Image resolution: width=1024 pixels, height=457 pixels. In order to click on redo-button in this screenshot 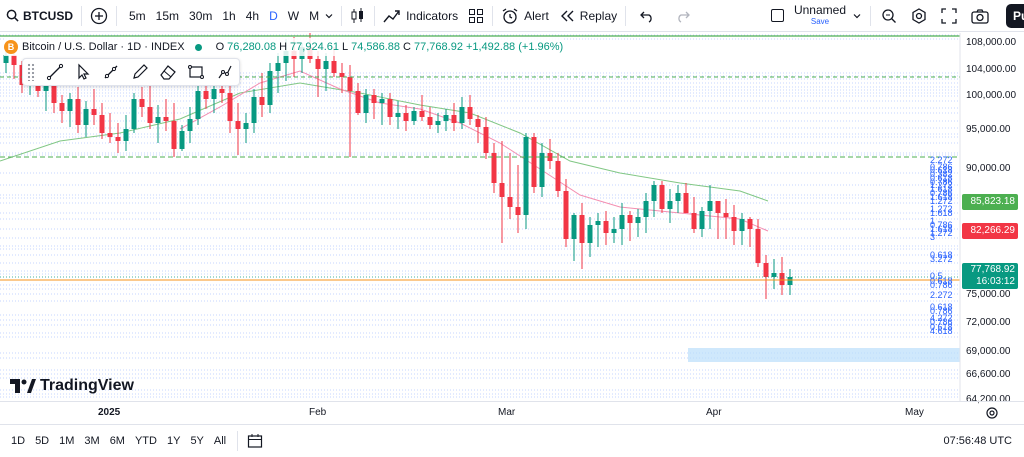, I will do `click(683, 16)`.